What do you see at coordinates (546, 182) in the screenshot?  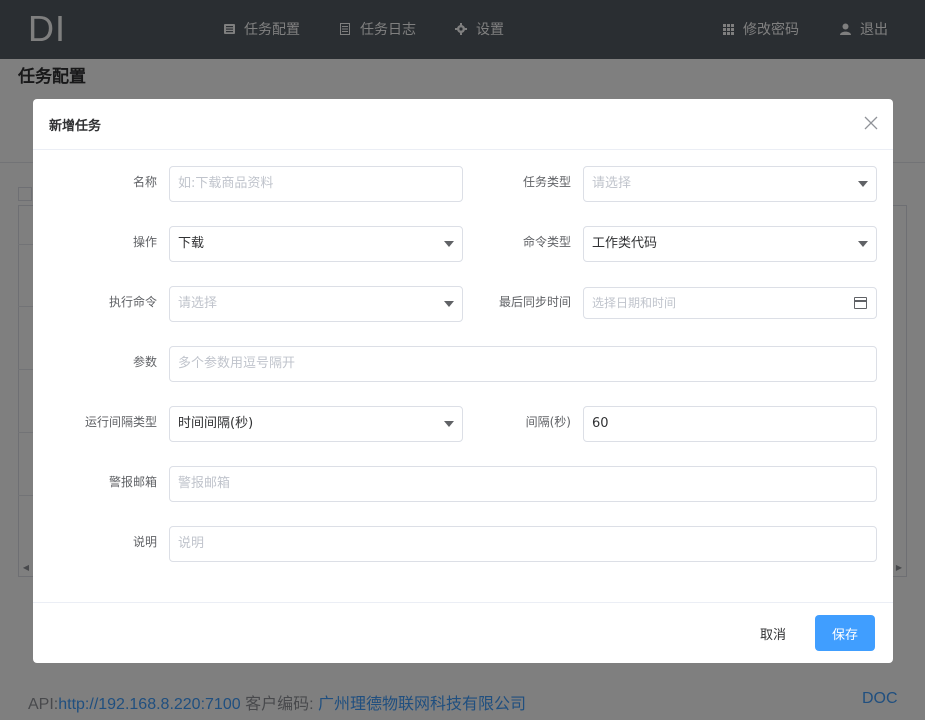 I see `task-type-label: 任务类型` at bounding box center [546, 182].